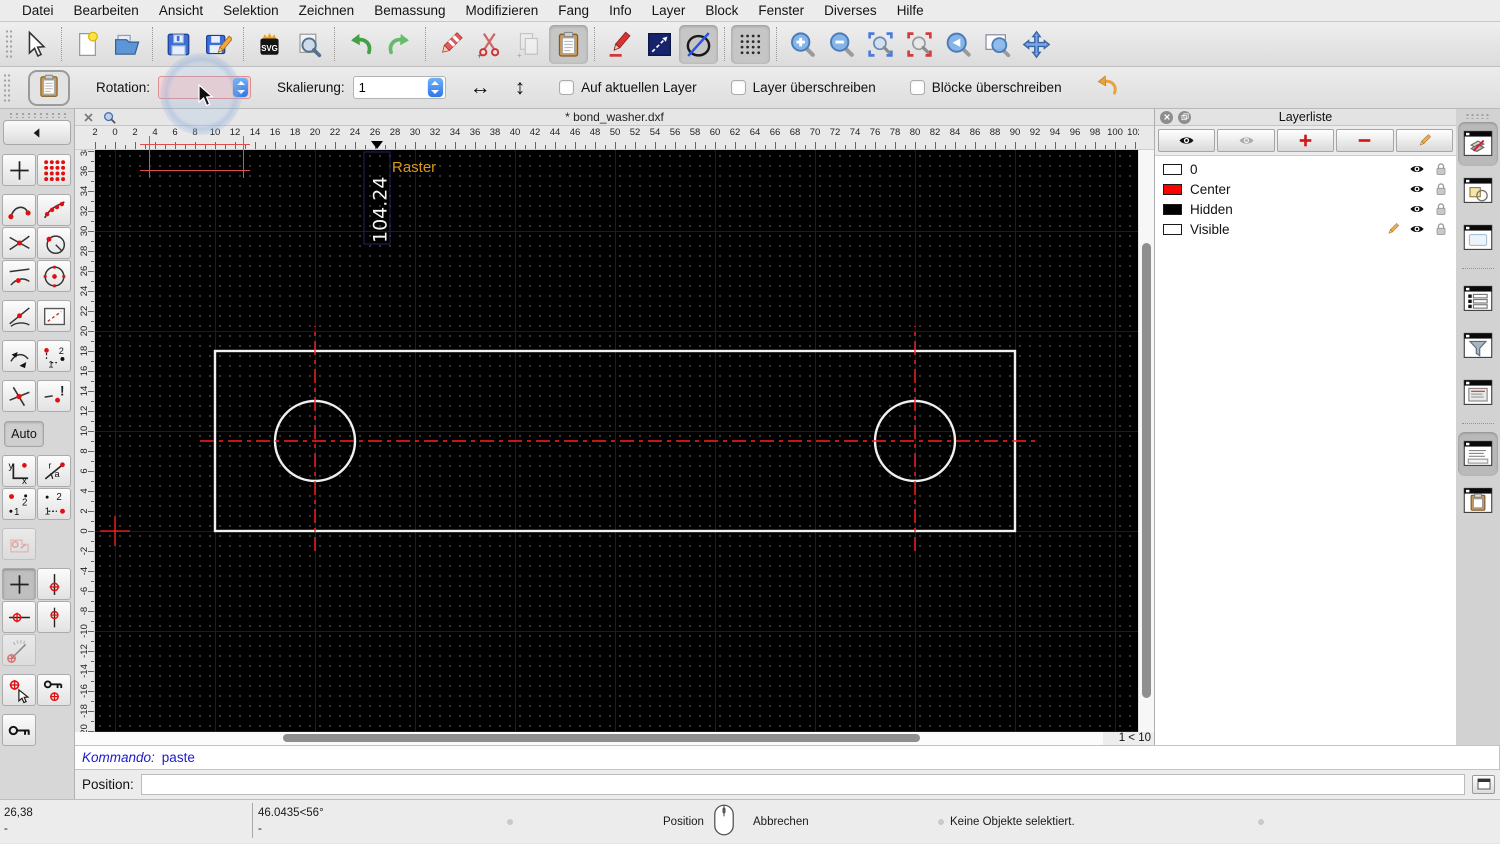 This screenshot has height=844, width=1500. Describe the element at coordinates (1478, 238) in the screenshot. I see `dock-library-button` at that location.